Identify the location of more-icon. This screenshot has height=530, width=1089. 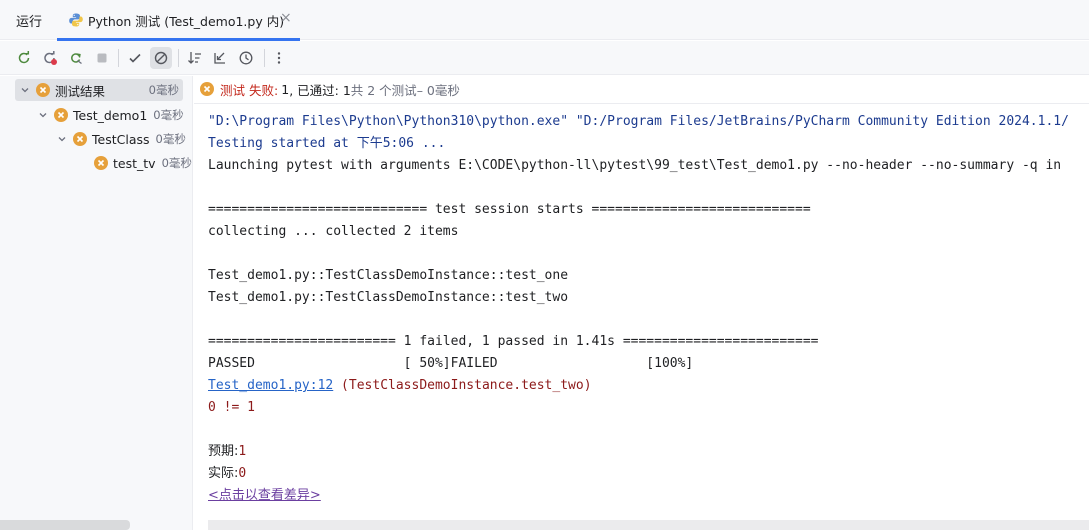
(279, 58).